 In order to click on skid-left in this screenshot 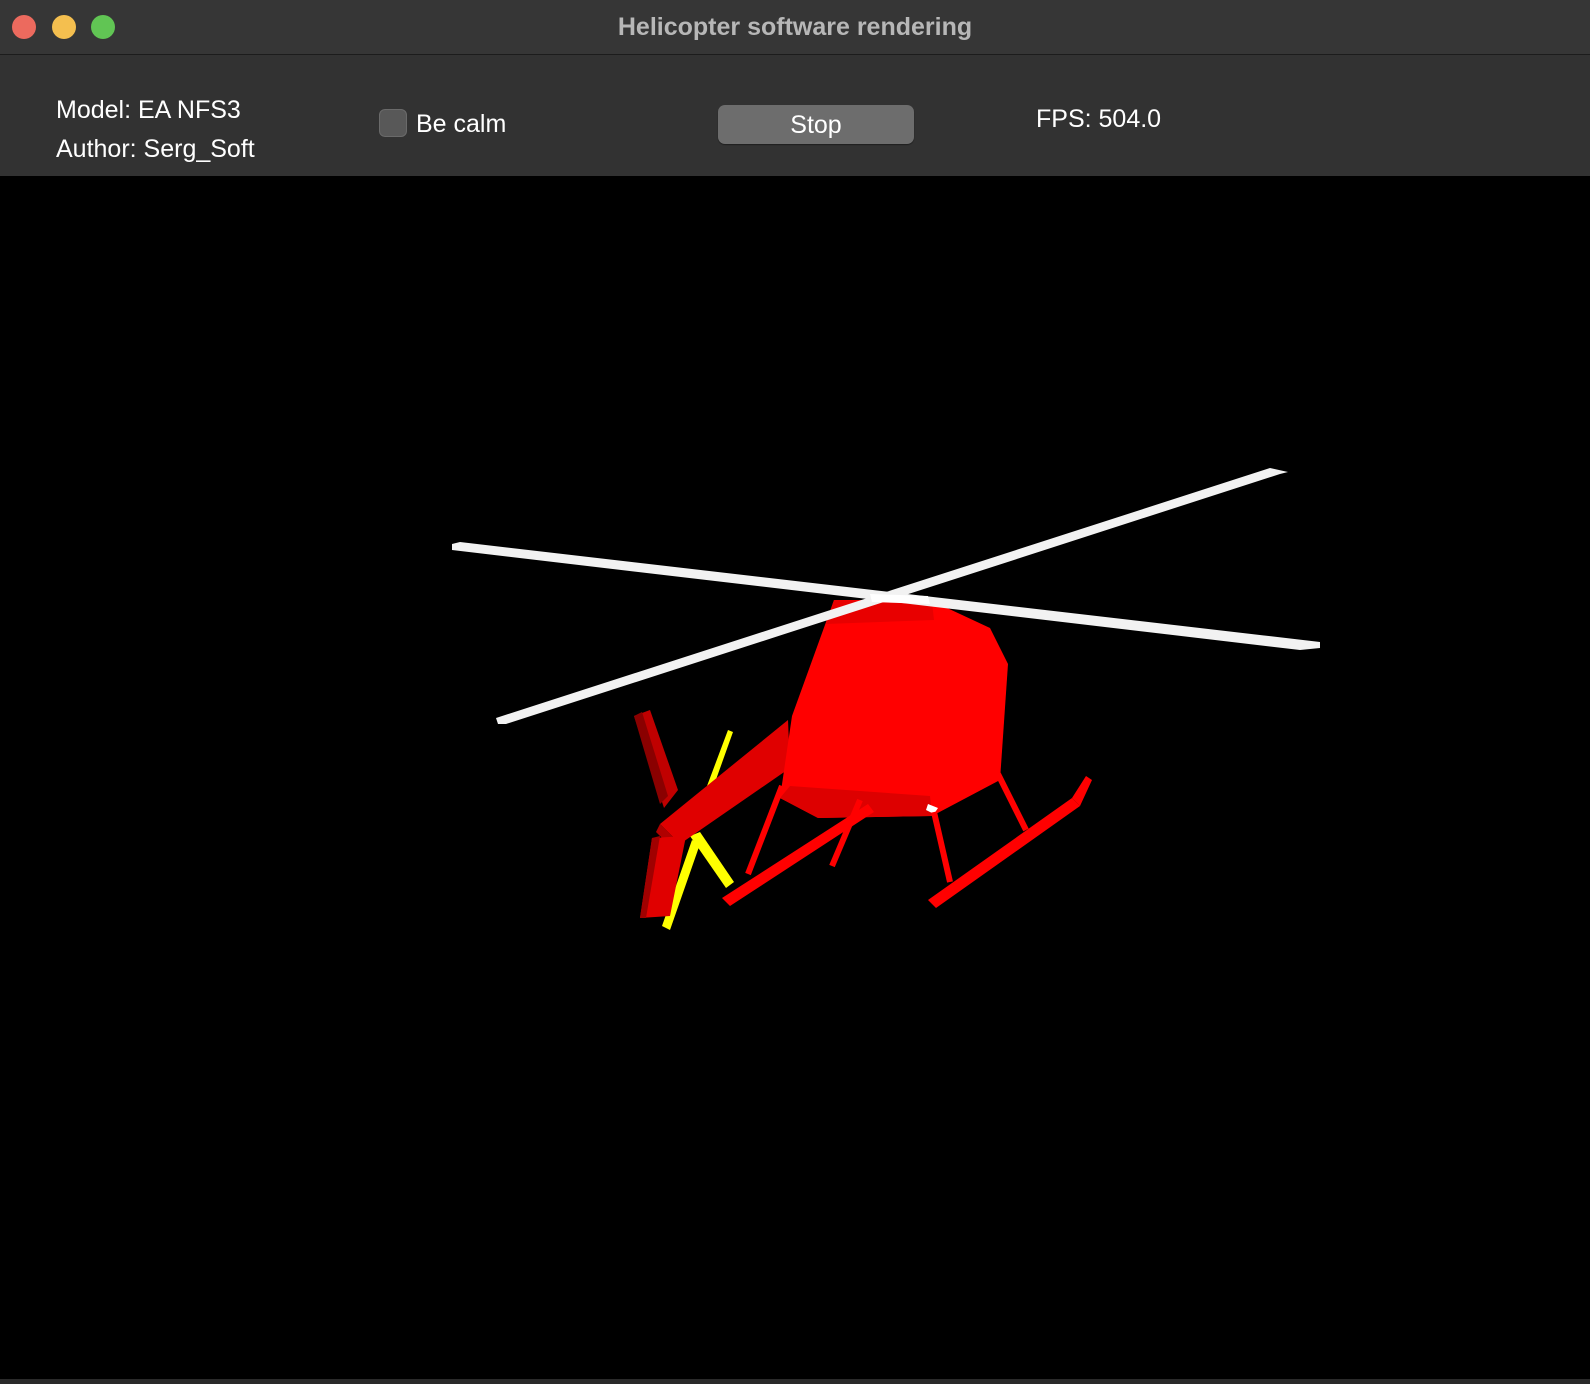, I will do `click(798, 855)`.